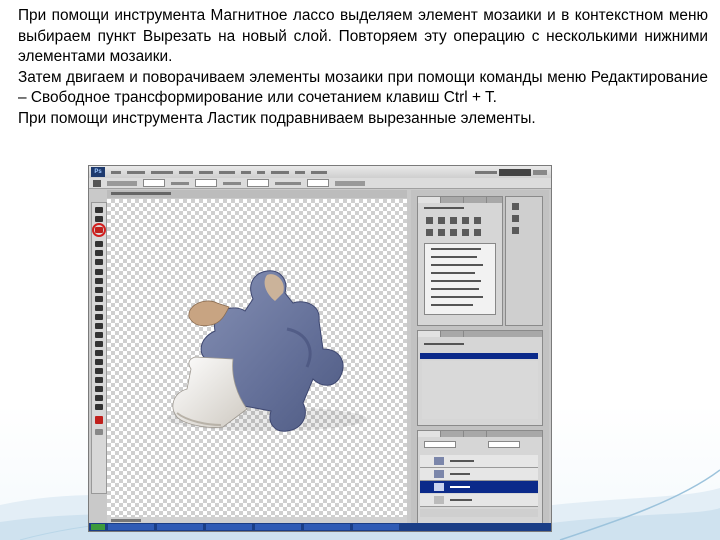  What do you see at coordinates (524, 261) in the screenshot?
I see `side-icons-panel` at bounding box center [524, 261].